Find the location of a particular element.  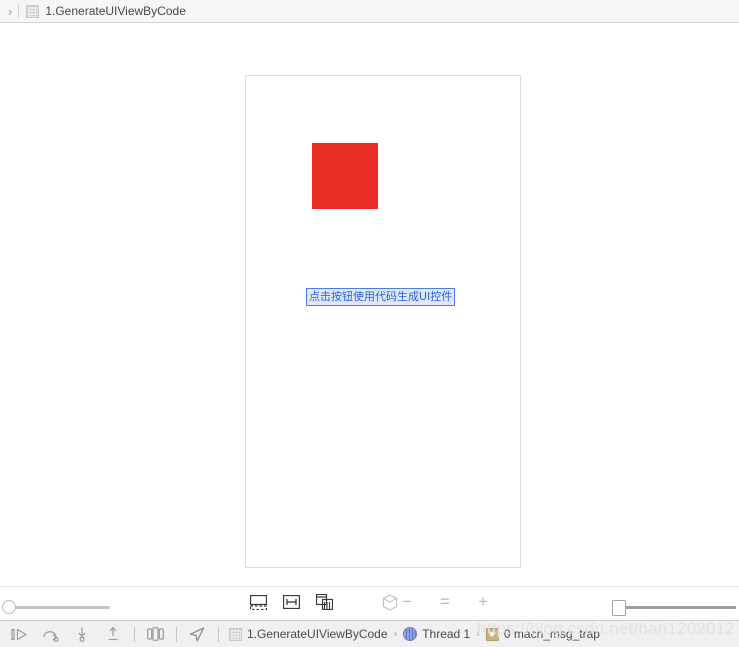

debug-process-name: 1.GenerateUIViewByCode is located at coordinates (317, 634).